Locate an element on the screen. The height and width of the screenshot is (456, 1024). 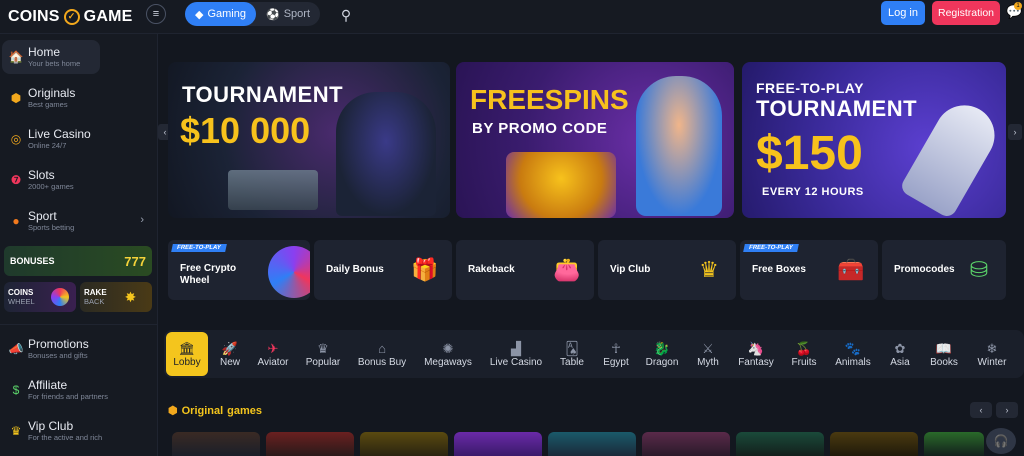
category-egypt: ☥ Egypt is located at coordinates (616, 354).